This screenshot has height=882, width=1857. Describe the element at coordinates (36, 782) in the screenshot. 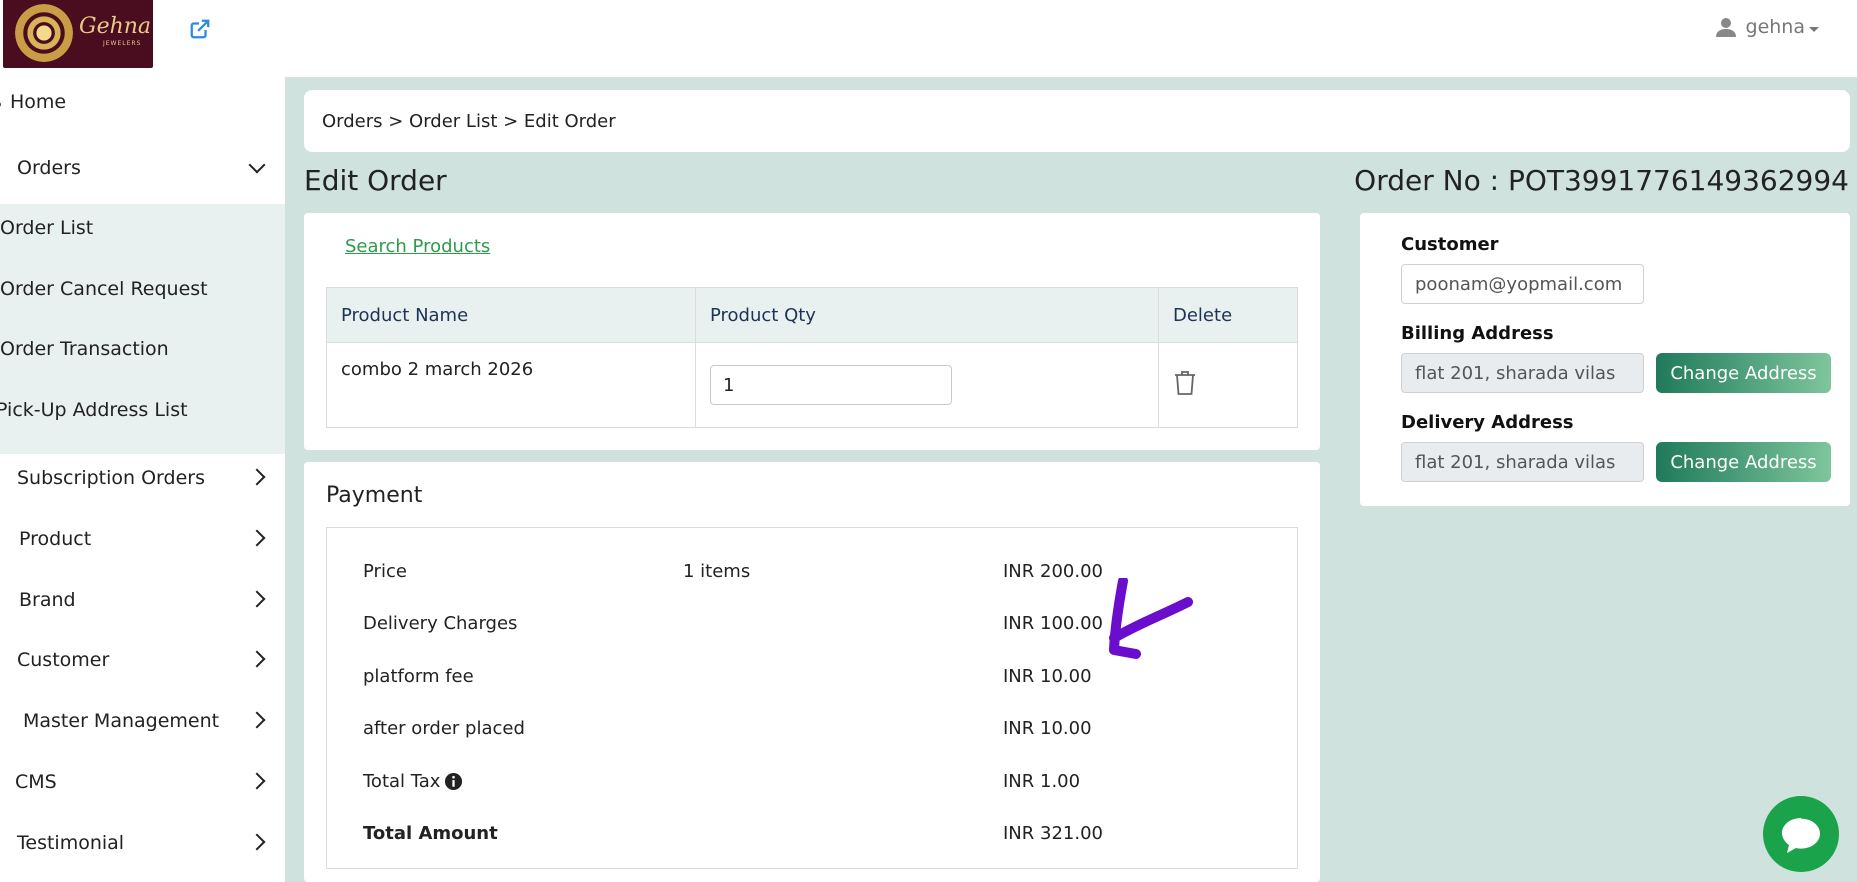

I see `sidebar-item-label: CMS` at that location.